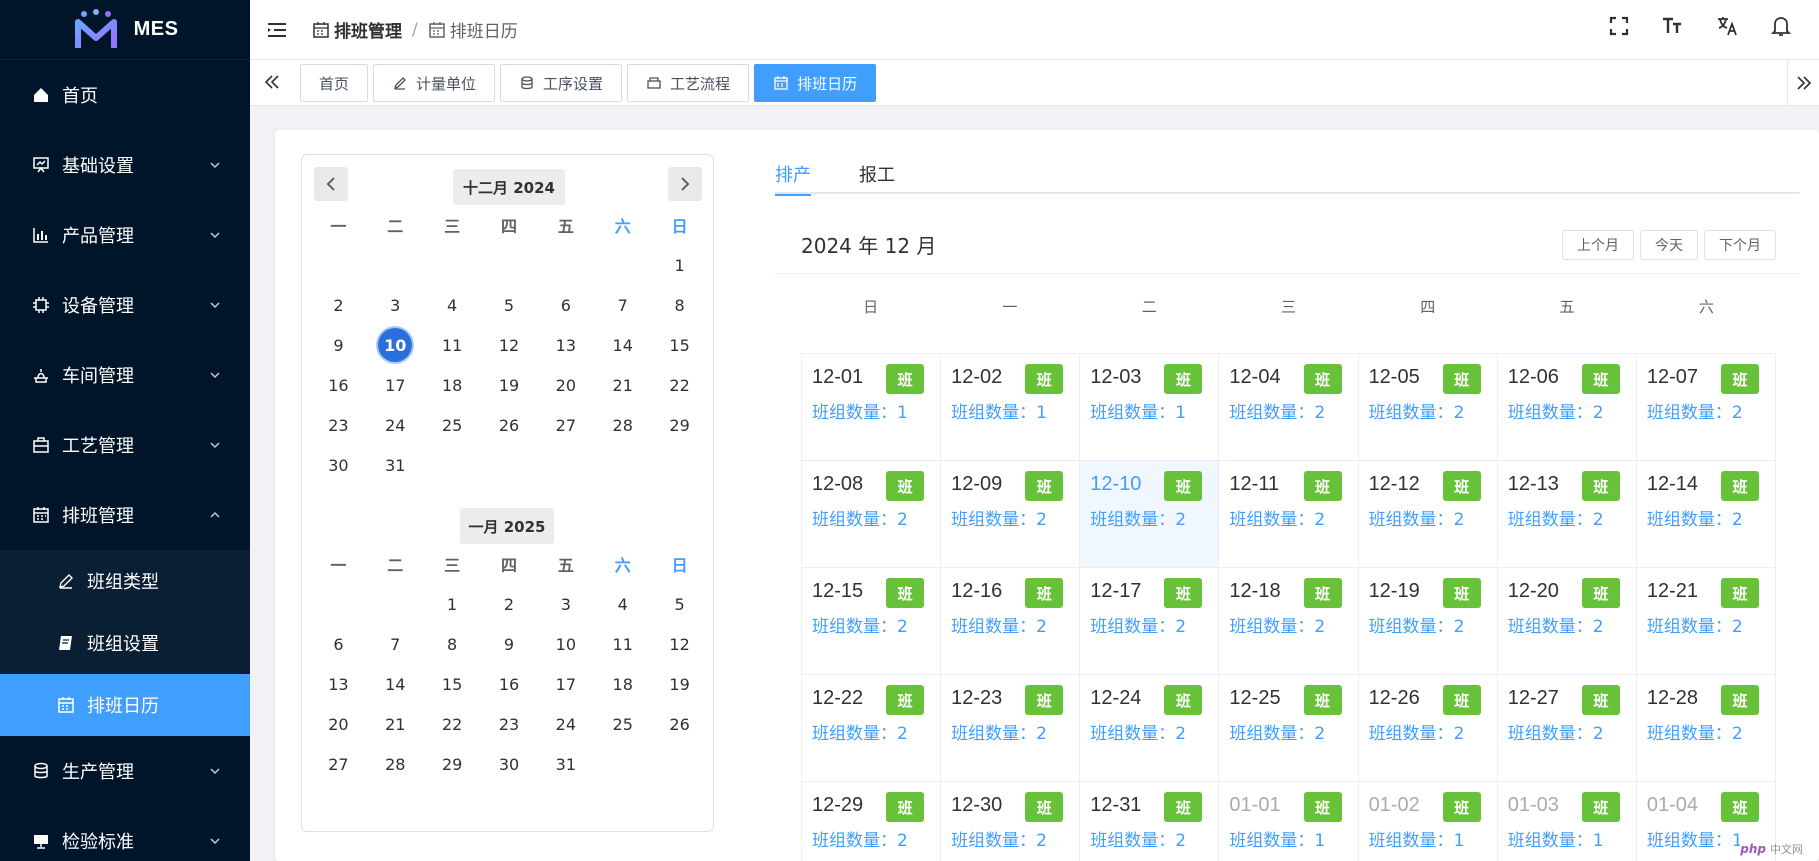 Image resolution: width=1819 pixels, height=861 pixels. I want to click on double-chevron-left-icon, so click(272, 82).